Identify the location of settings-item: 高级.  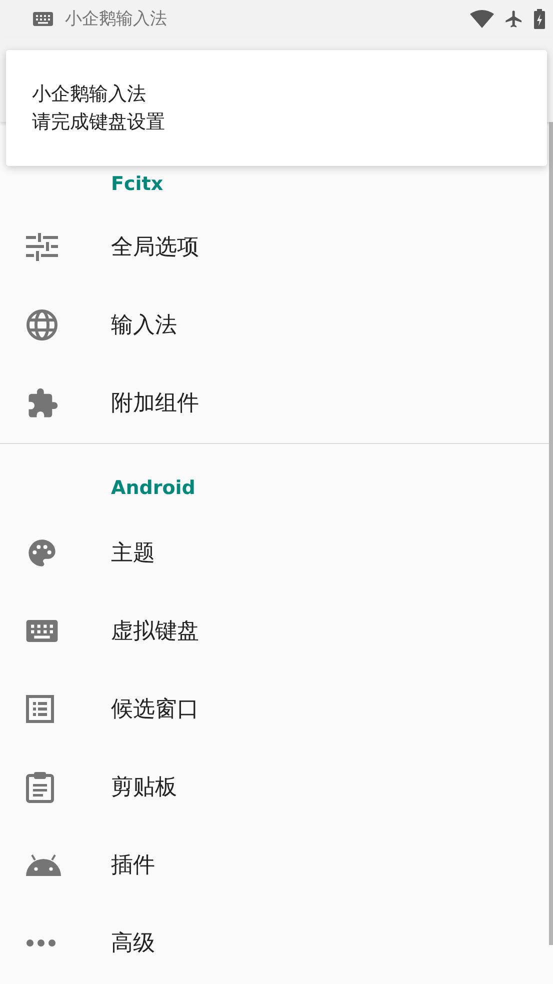
(276, 943).